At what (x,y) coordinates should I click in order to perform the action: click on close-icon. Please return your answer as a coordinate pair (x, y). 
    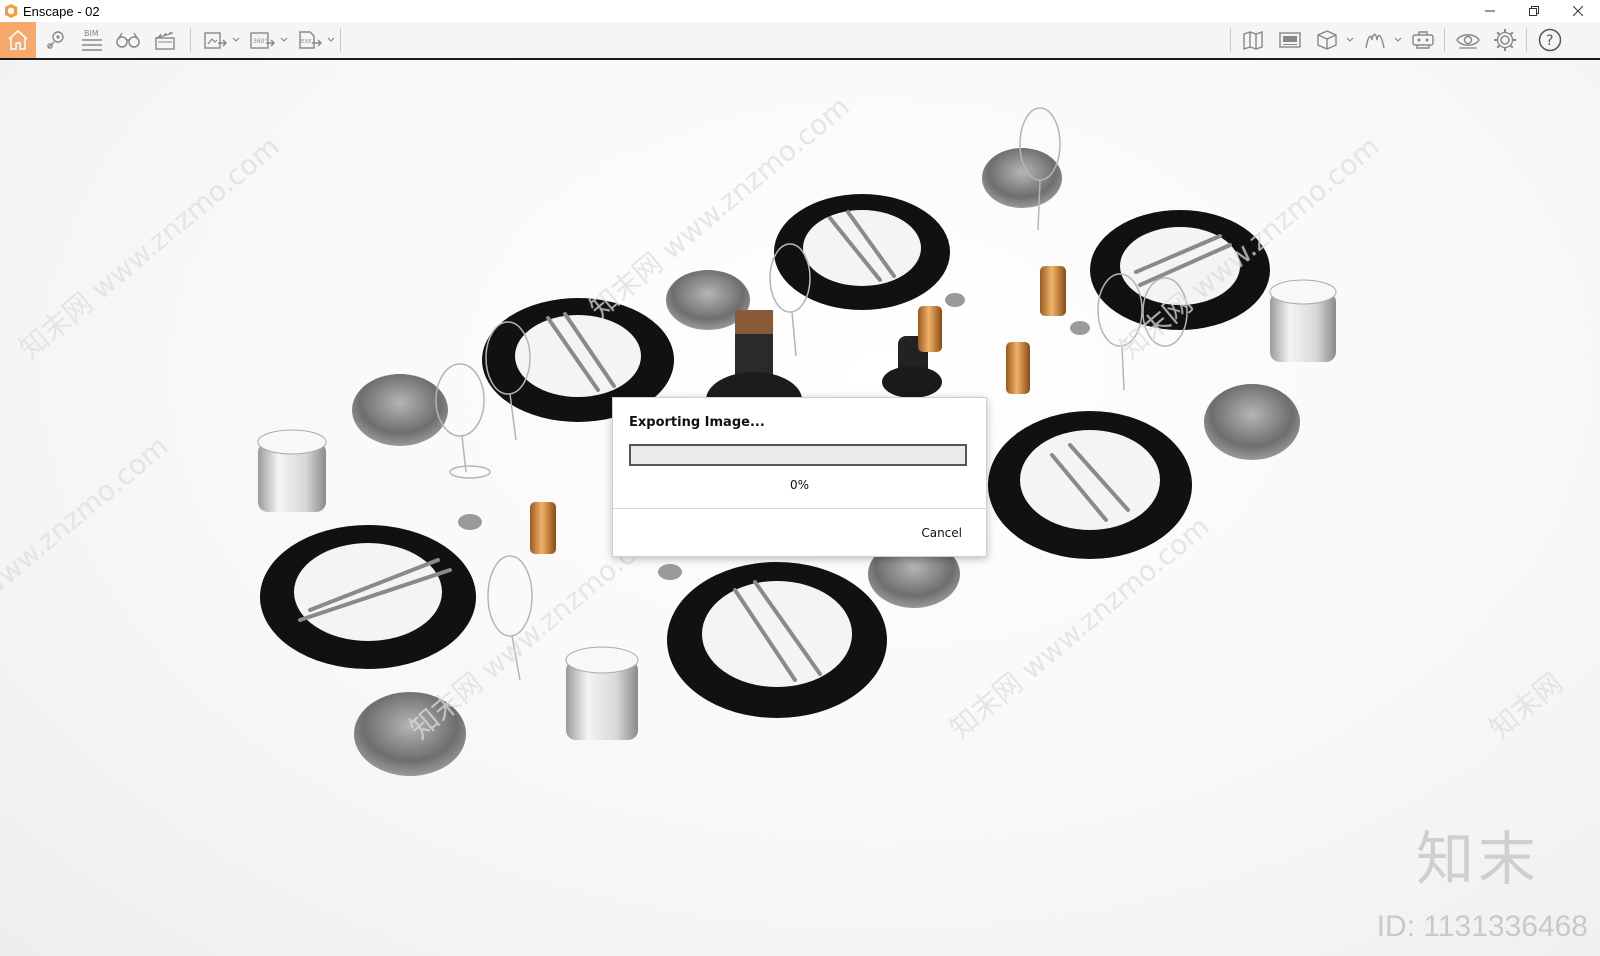
    Looking at the image, I should click on (1578, 11).